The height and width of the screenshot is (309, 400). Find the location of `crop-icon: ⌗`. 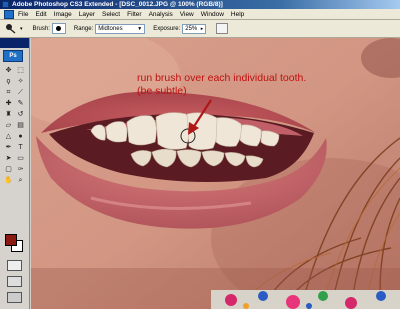

crop-icon: ⌗ is located at coordinates (8, 92).